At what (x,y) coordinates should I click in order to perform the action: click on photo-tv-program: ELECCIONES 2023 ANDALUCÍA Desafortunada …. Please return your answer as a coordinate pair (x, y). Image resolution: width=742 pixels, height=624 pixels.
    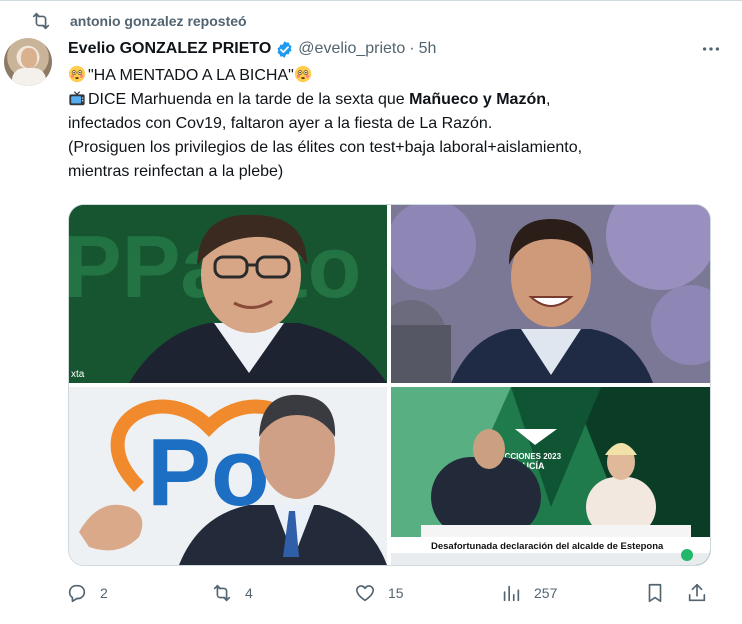
    Looking at the image, I should click on (550, 476).